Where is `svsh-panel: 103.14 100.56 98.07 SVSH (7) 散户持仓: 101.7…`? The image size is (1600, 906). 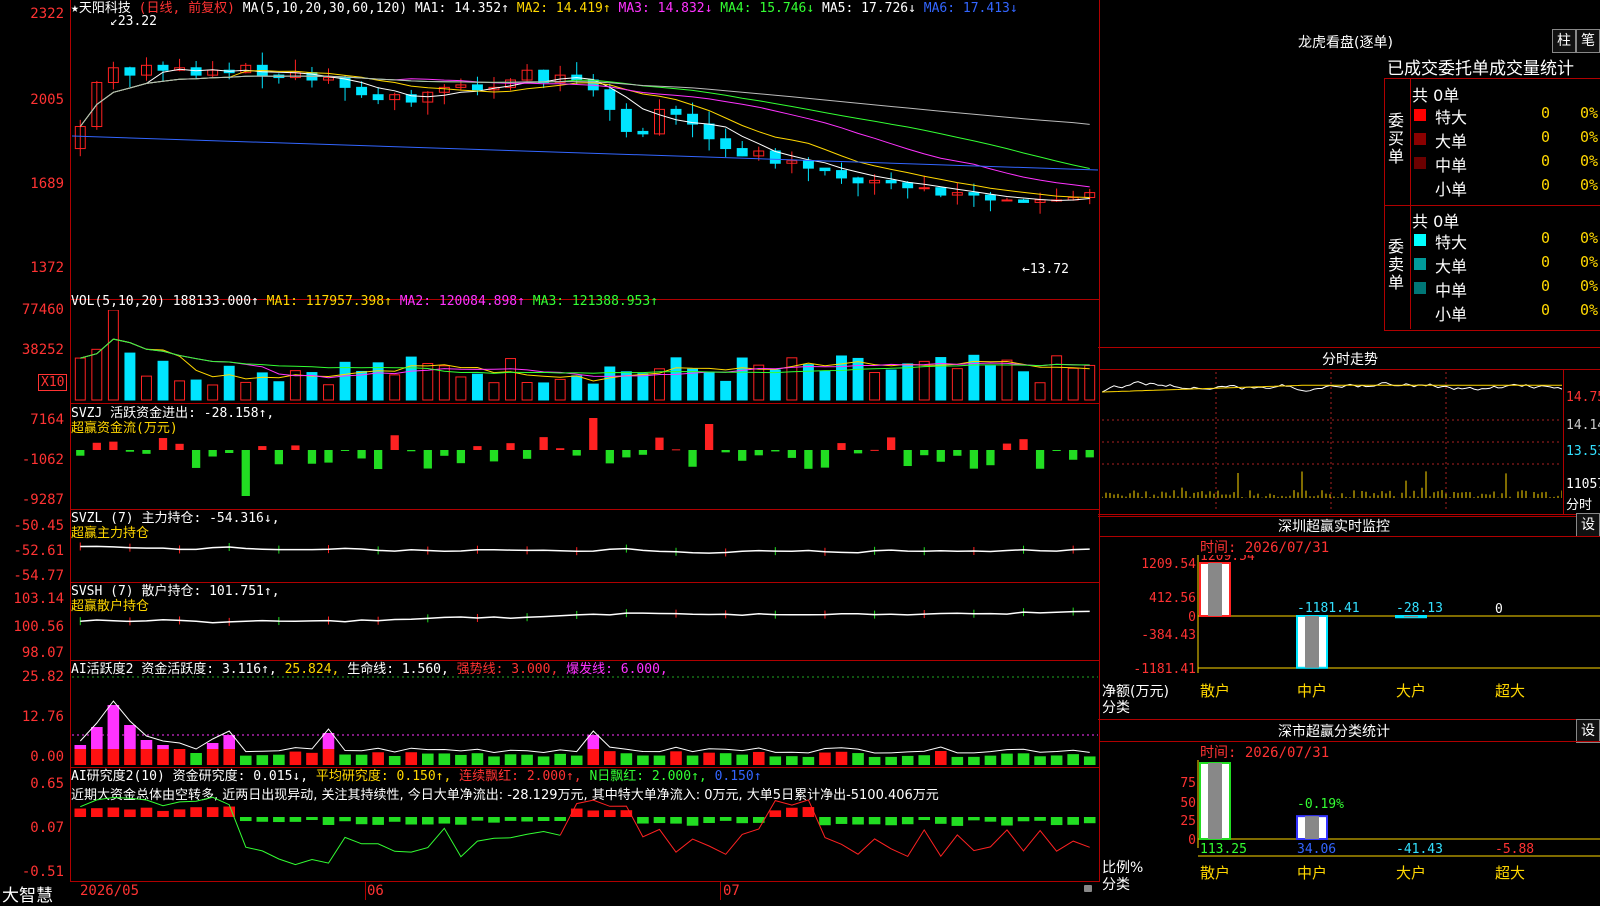
svsh-panel: 103.14 100.56 98.07 SVSH (7) 散户持仓: 101.7… is located at coordinates (550, 622).